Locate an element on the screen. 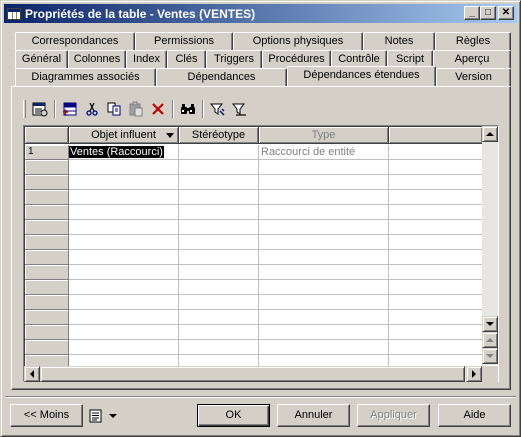 This screenshot has height=437, width=521. scroll-left-button is located at coordinates (32, 374).